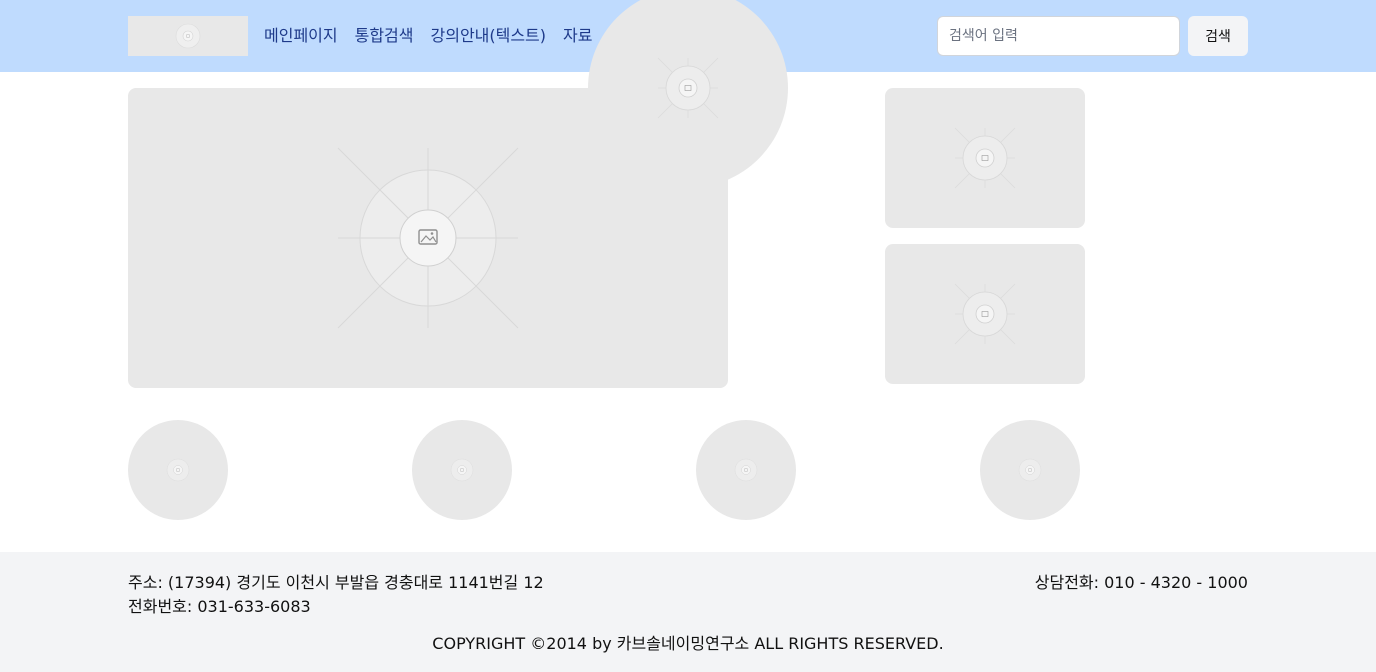 This screenshot has width=1376, height=672. Describe the element at coordinates (219, 606) in the screenshot. I see `footer-phone: 전화번호: 031-633-6083` at that location.